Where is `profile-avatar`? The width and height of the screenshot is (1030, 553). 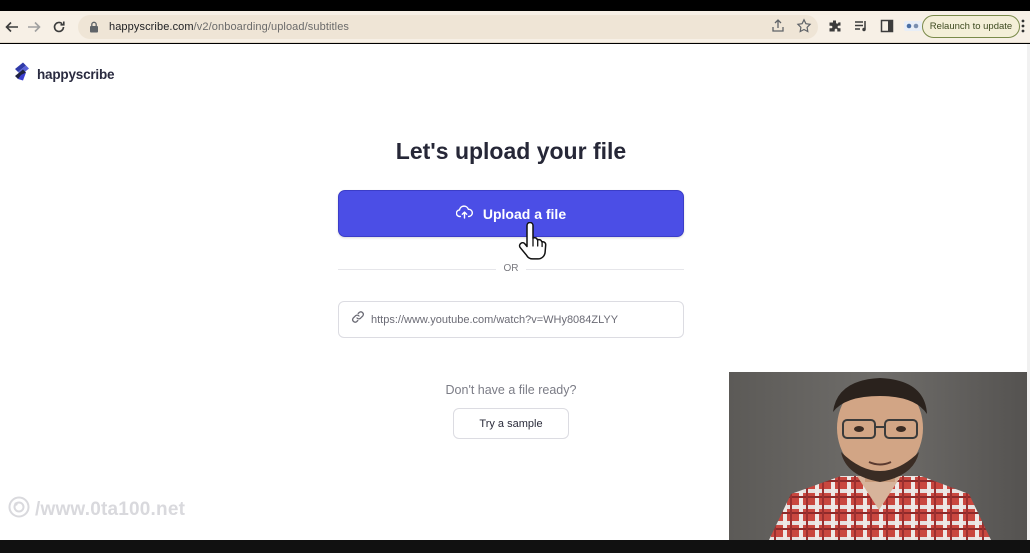 profile-avatar is located at coordinates (913, 26).